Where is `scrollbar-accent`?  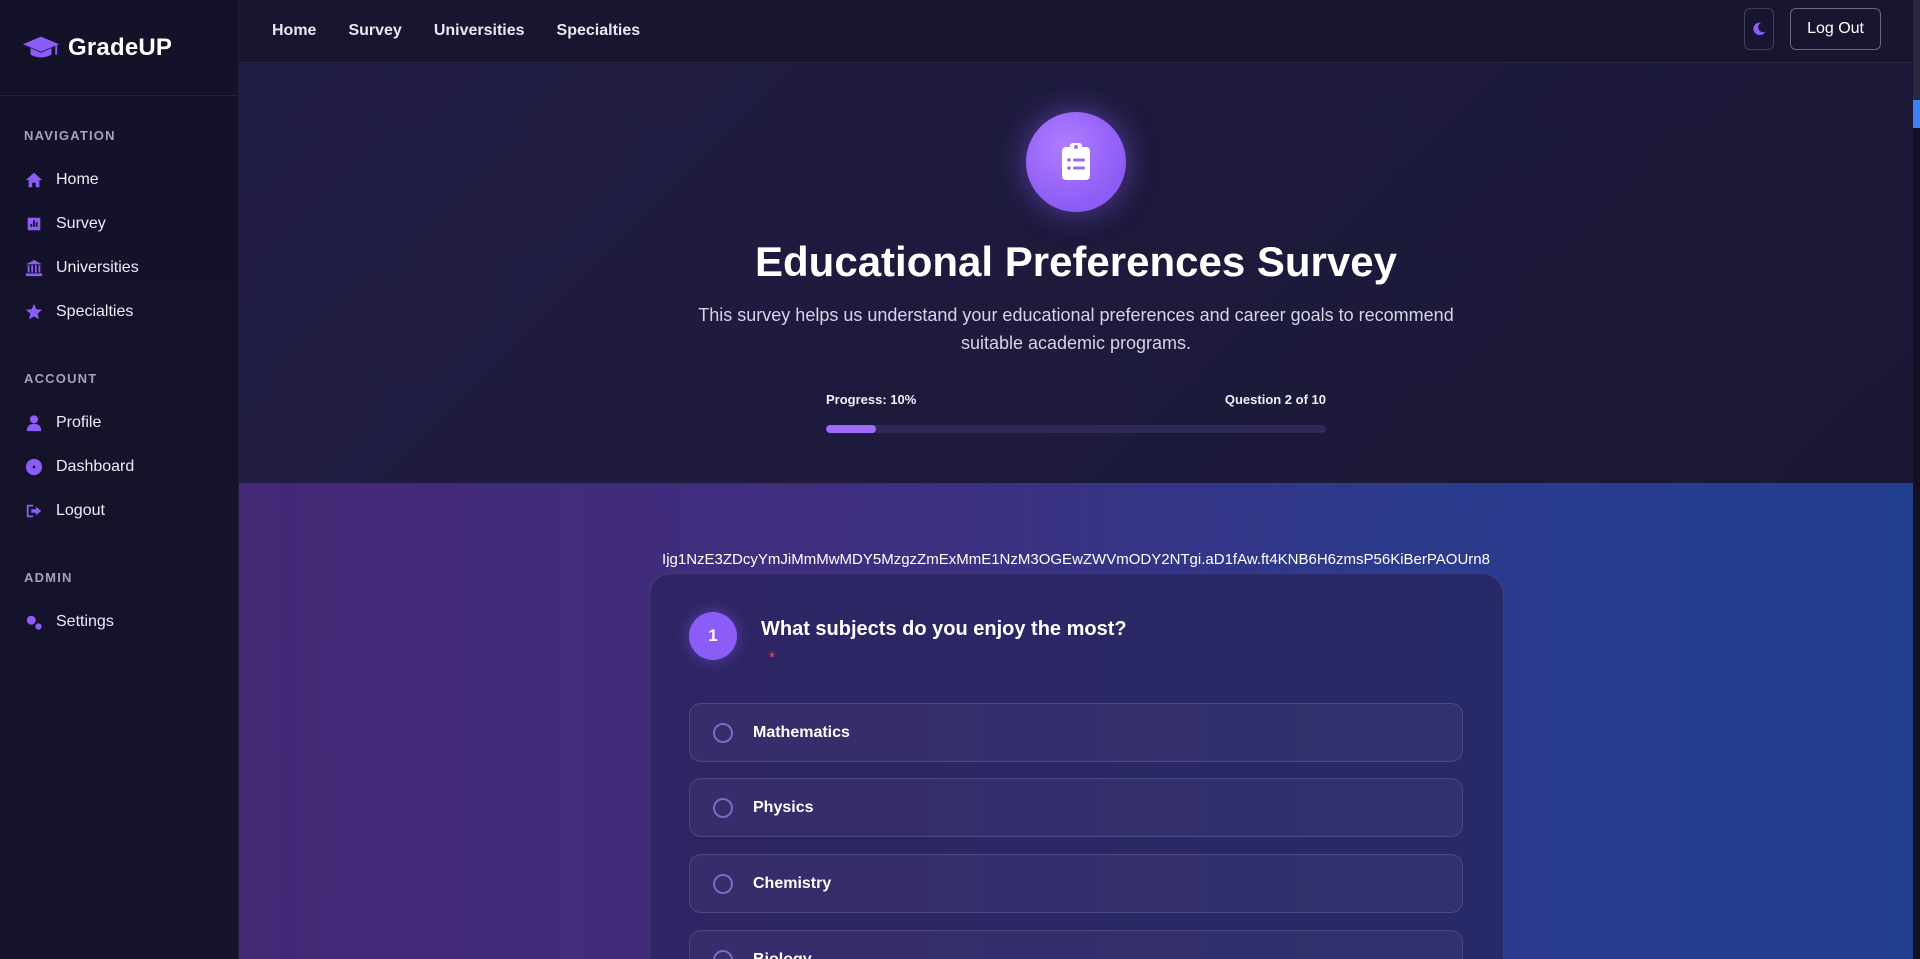 scrollbar-accent is located at coordinates (1916, 114).